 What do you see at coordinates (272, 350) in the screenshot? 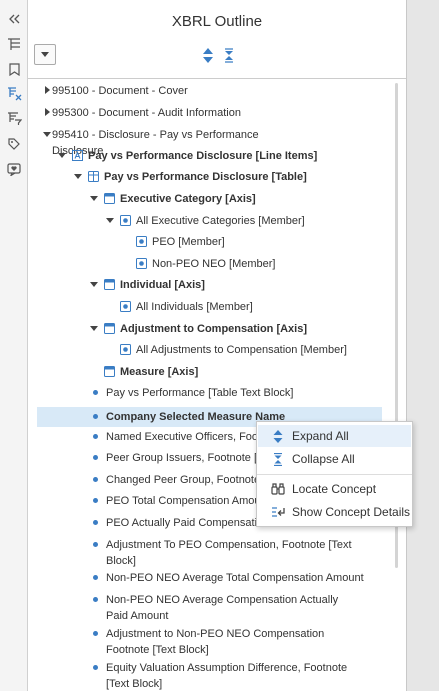
I see `tree-row: All Adjustments to Compensation [Member]` at bounding box center [272, 350].